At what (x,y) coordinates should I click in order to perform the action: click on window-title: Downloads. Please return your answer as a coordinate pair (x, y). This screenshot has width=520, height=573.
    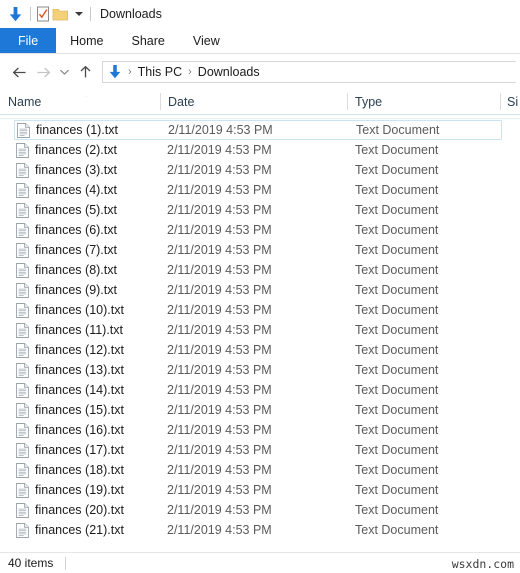
    Looking at the image, I should click on (131, 14).